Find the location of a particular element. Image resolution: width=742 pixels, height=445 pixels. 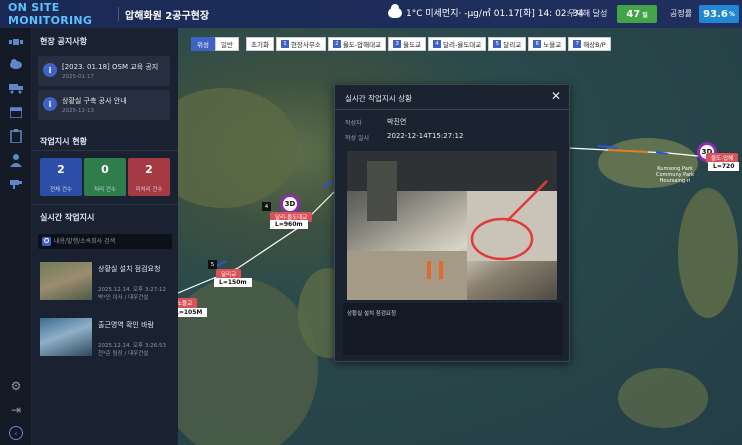

notice-item: i 상황실 구축 공사 안내 2025-12-13 is located at coordinates (104, 105).